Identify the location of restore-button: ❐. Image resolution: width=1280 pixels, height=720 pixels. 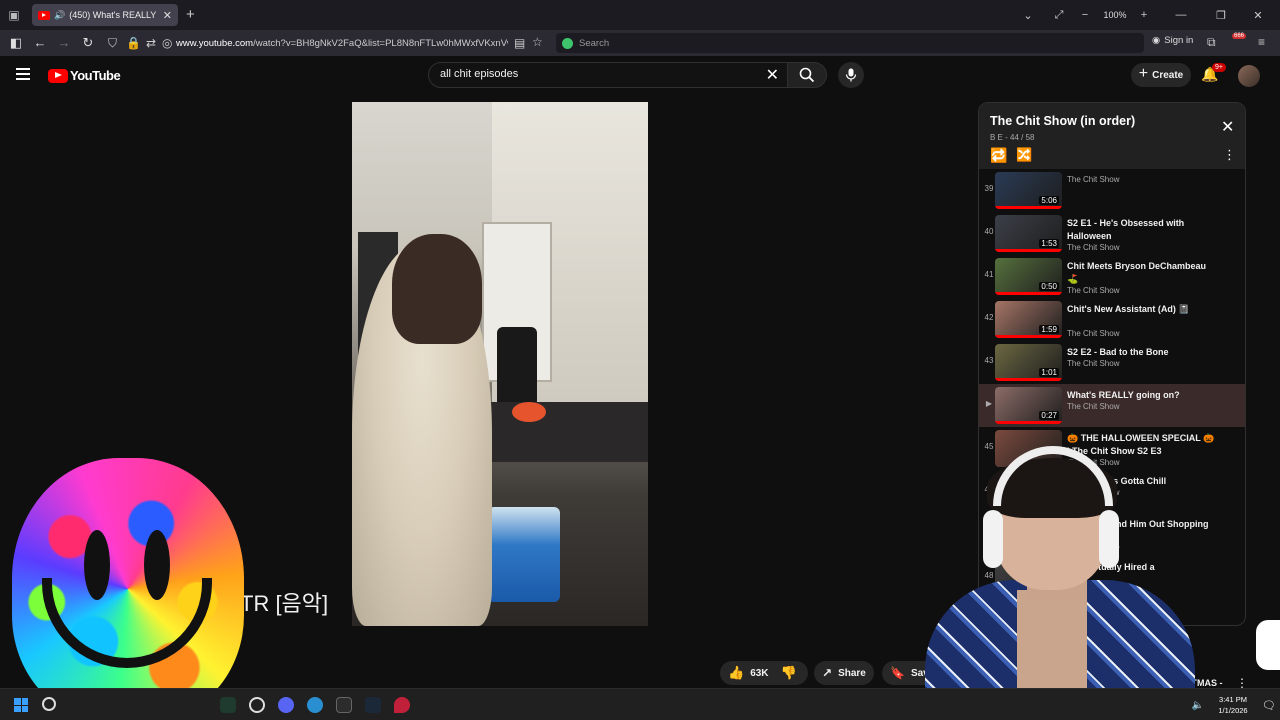
(1221, 15).